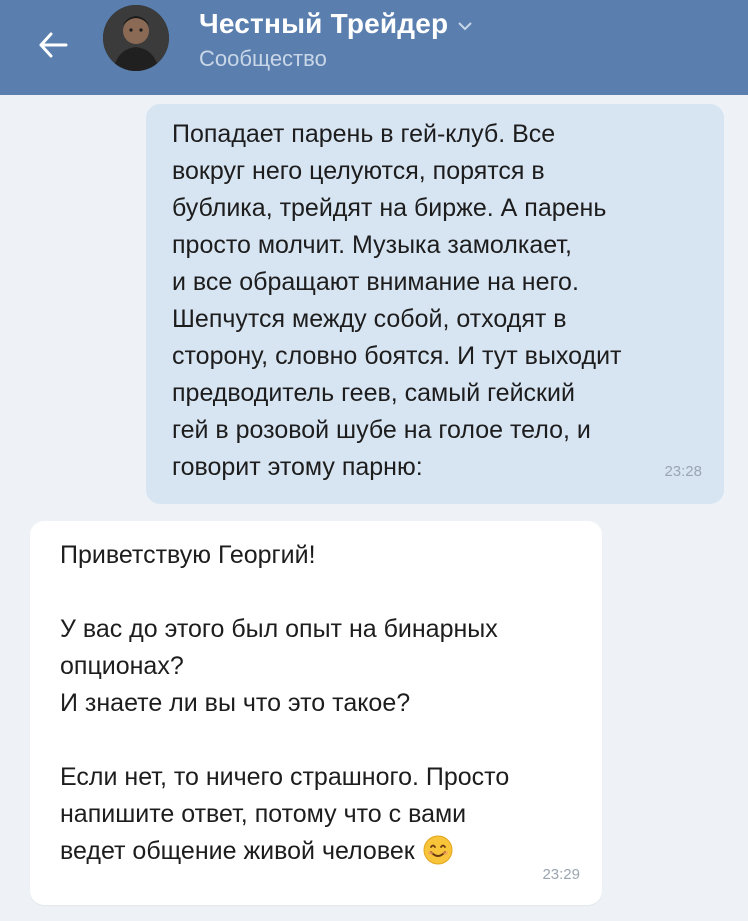 This screenshot has height=921, width=748. What do you see at coordinates (369, 319) in the screenshot?
I see `message-line: Шепчутся между собой, отходят в` at bounding box center [369, 319].